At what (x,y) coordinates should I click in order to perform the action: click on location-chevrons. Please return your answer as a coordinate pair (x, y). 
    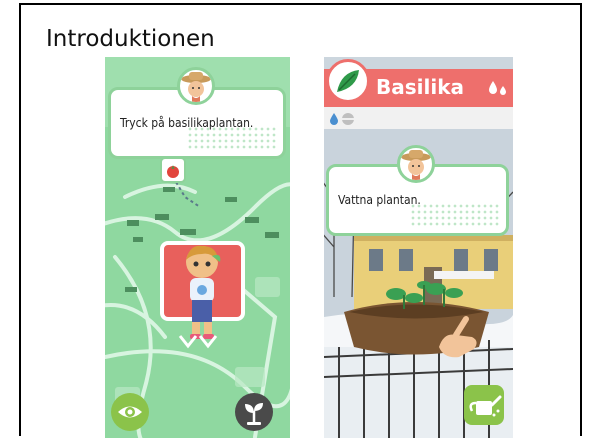
    Looking at the image, I should click on (198, 342).